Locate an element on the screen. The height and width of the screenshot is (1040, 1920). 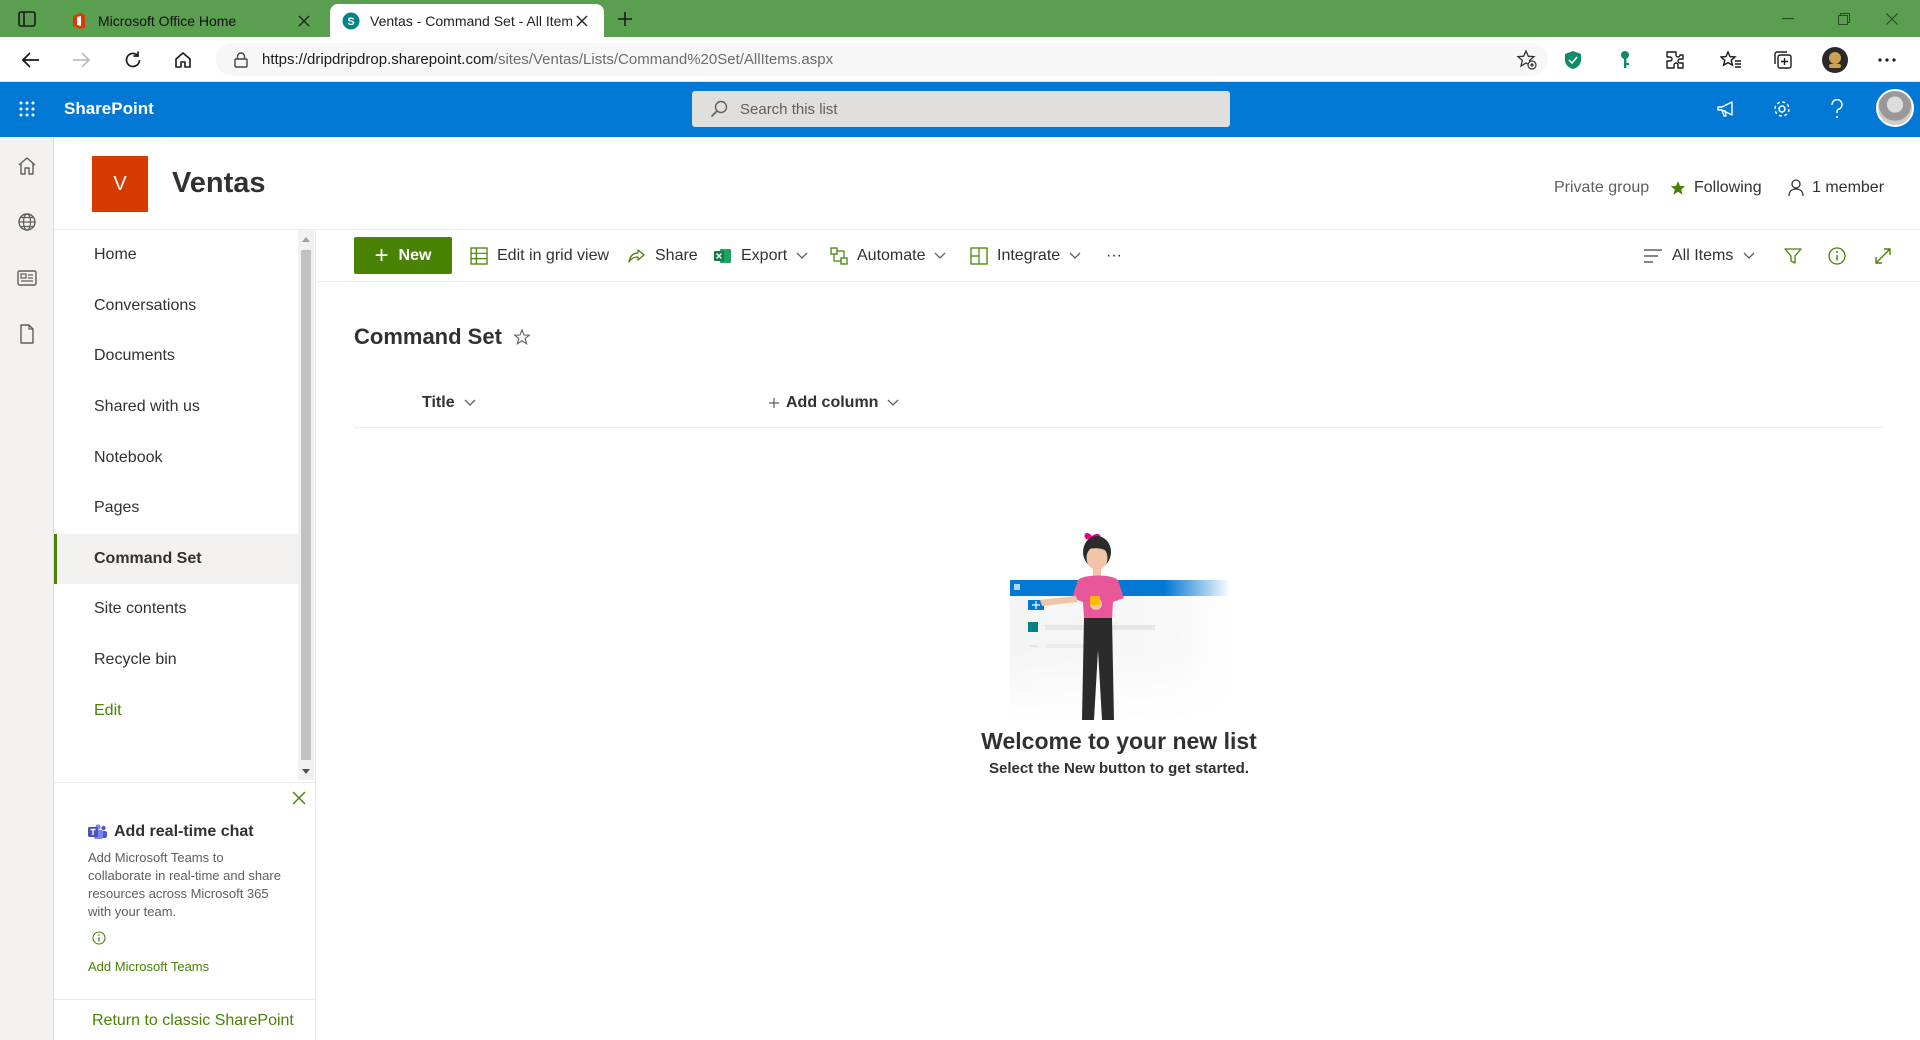
add-teams-link: Add Microsoft Teams is located at coordinates (148, 966).